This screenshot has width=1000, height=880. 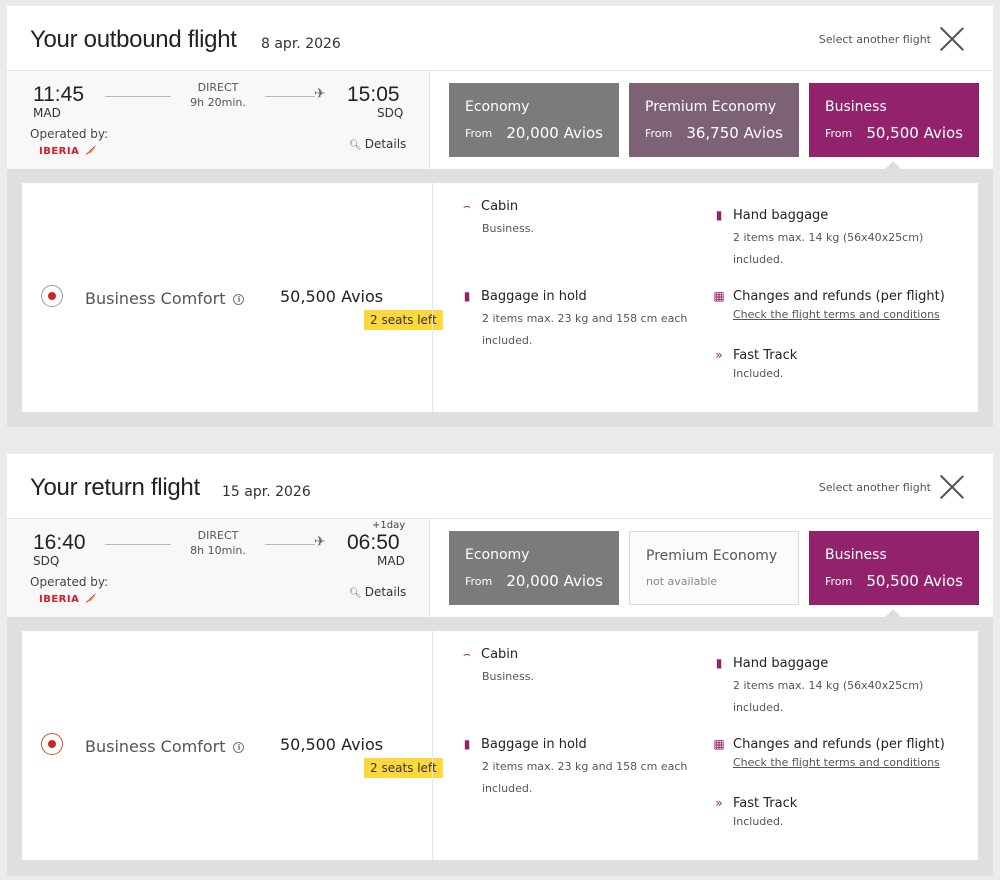 I want to click on arrival-airport: MAD, so click(x=391, y=561).